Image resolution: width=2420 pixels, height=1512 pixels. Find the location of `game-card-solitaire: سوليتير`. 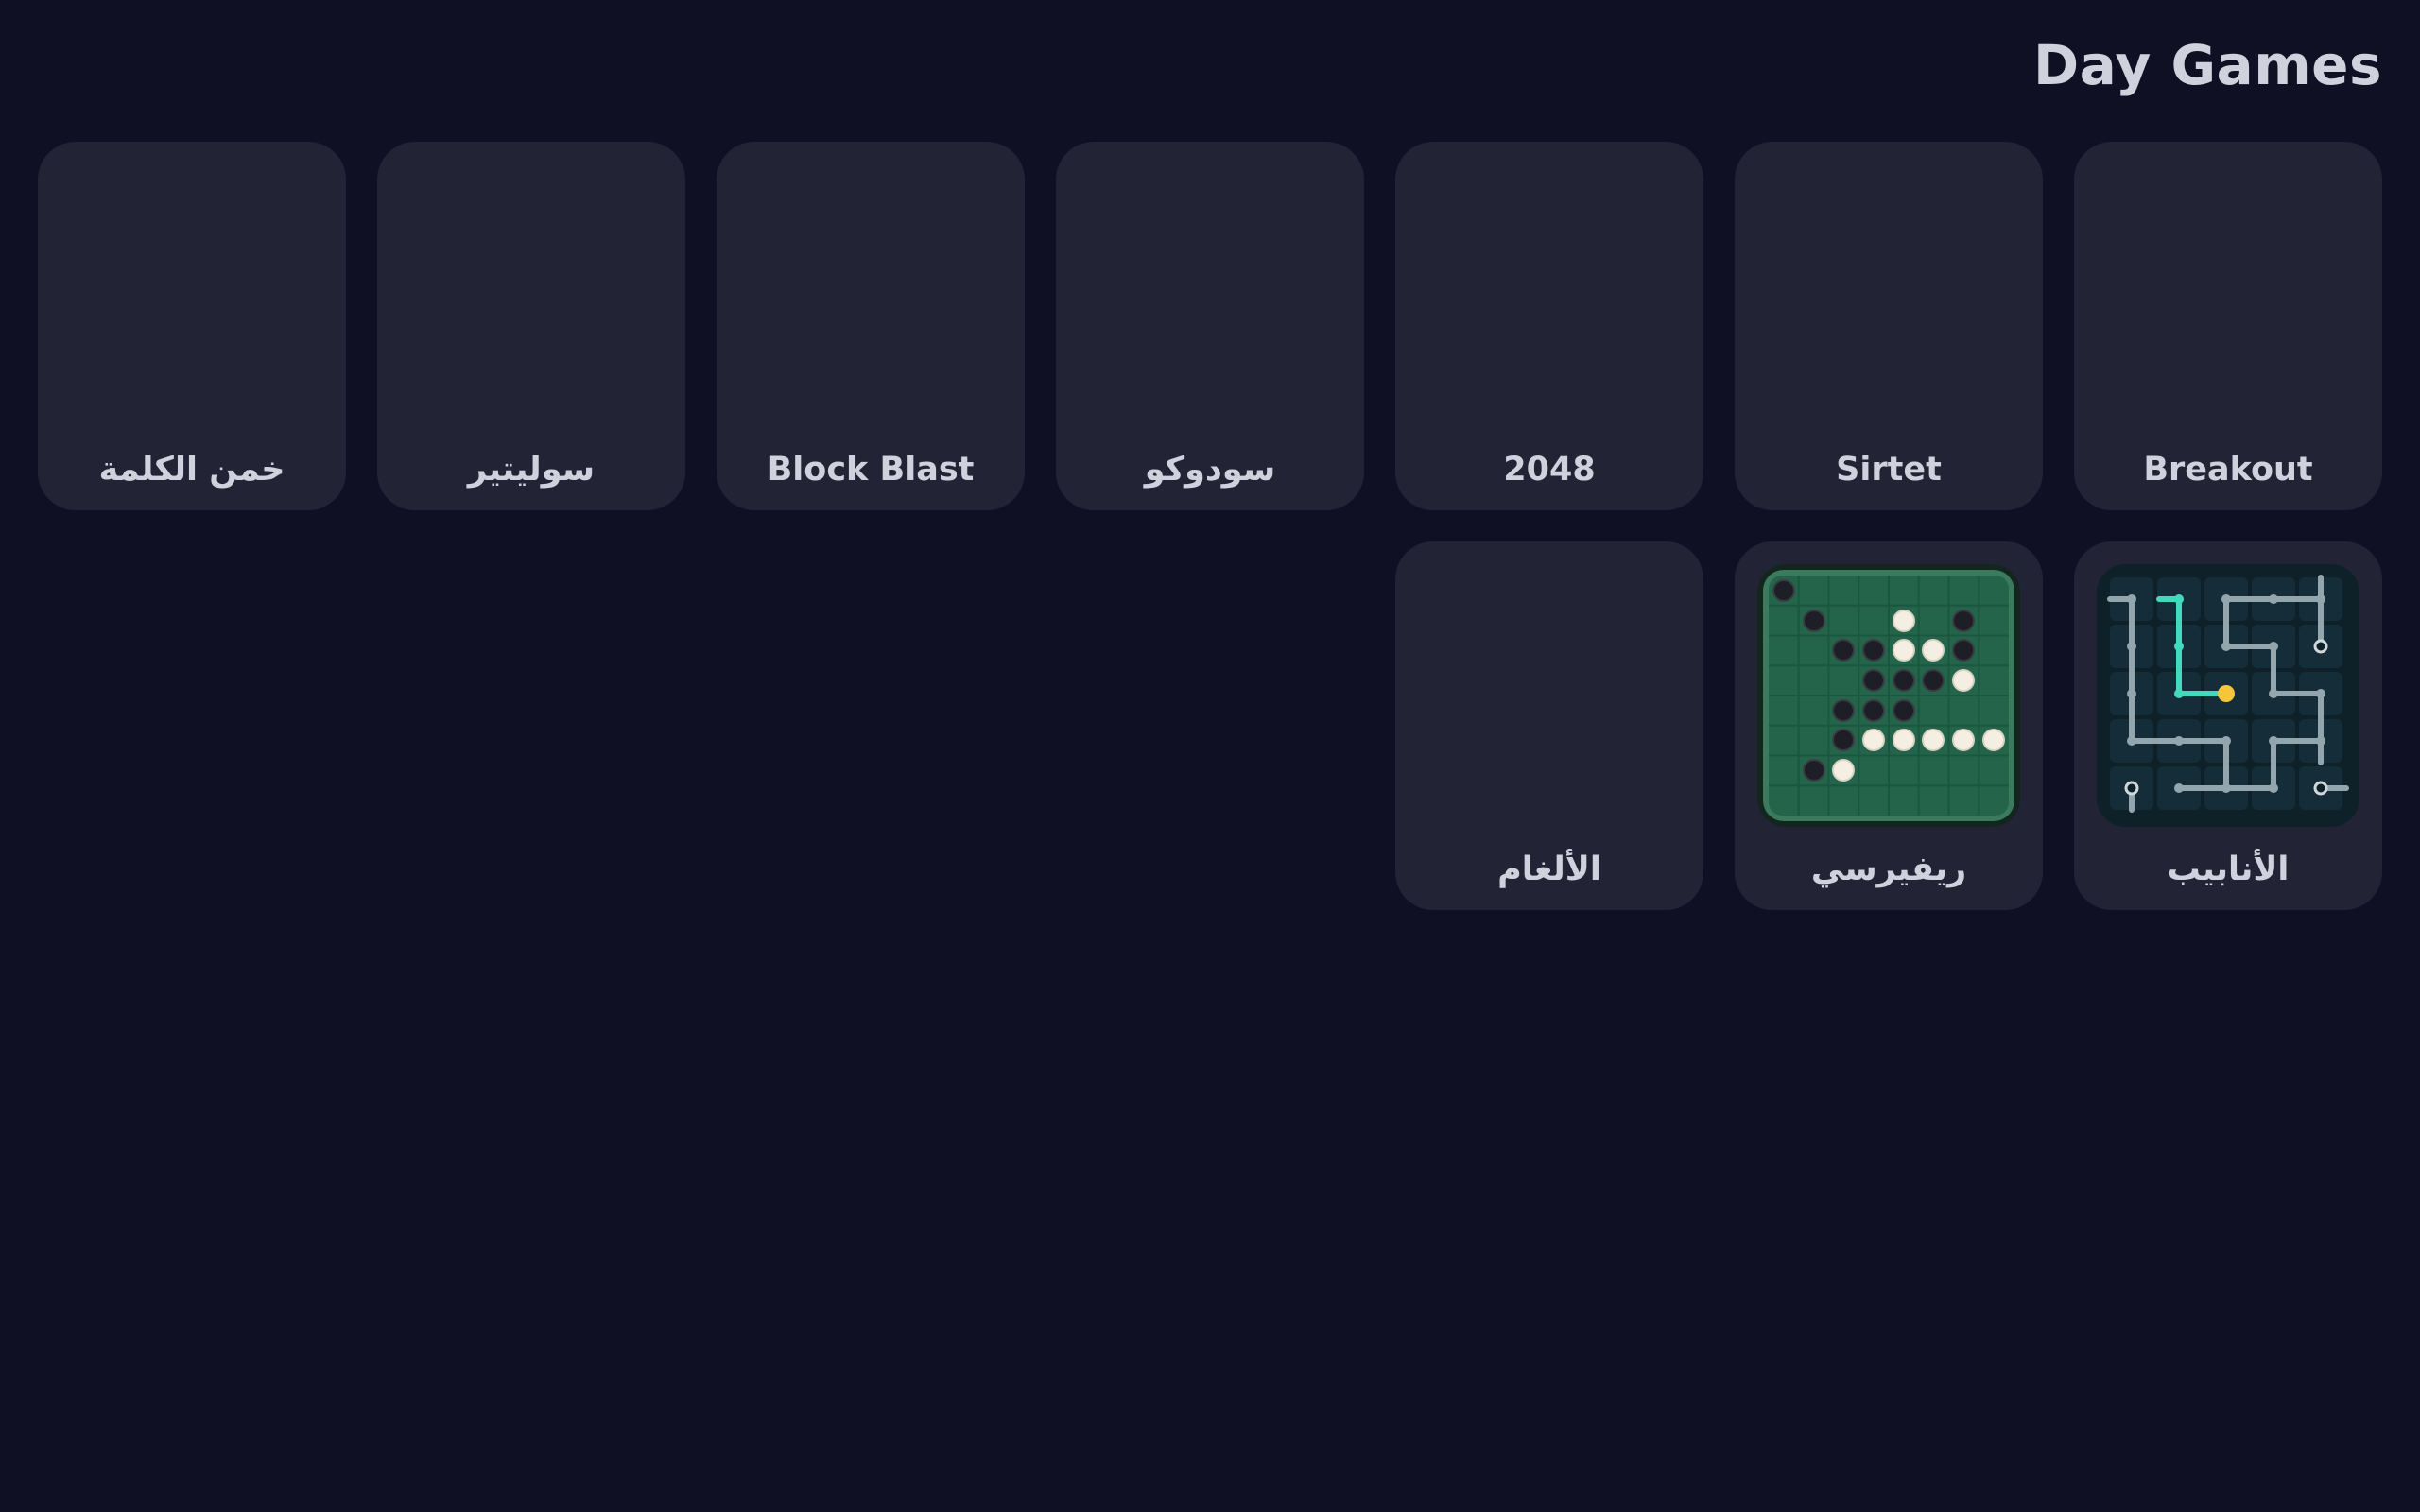

game-card-solitaire: سوليتير is located at coordinates (531, 326).